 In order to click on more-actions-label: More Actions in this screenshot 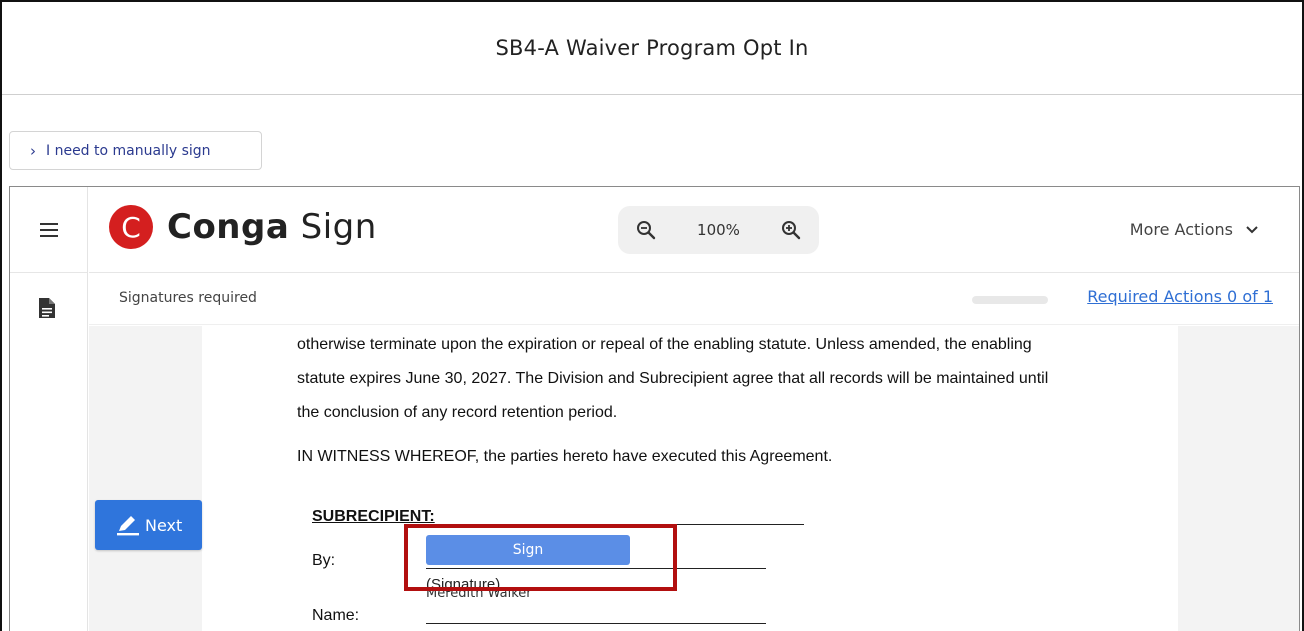, I will do `click(1181, 229)`.